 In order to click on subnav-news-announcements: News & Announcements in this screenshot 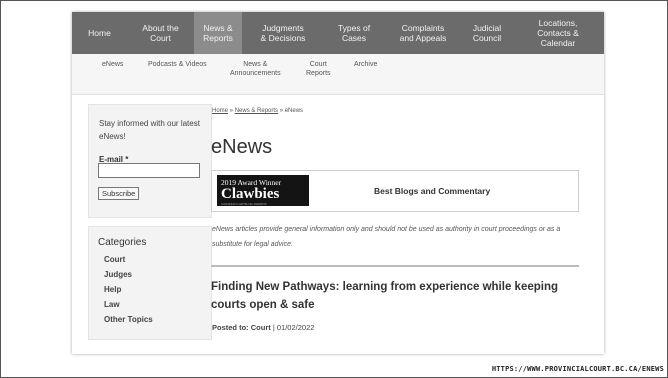, I will do `click(255, 69)`.